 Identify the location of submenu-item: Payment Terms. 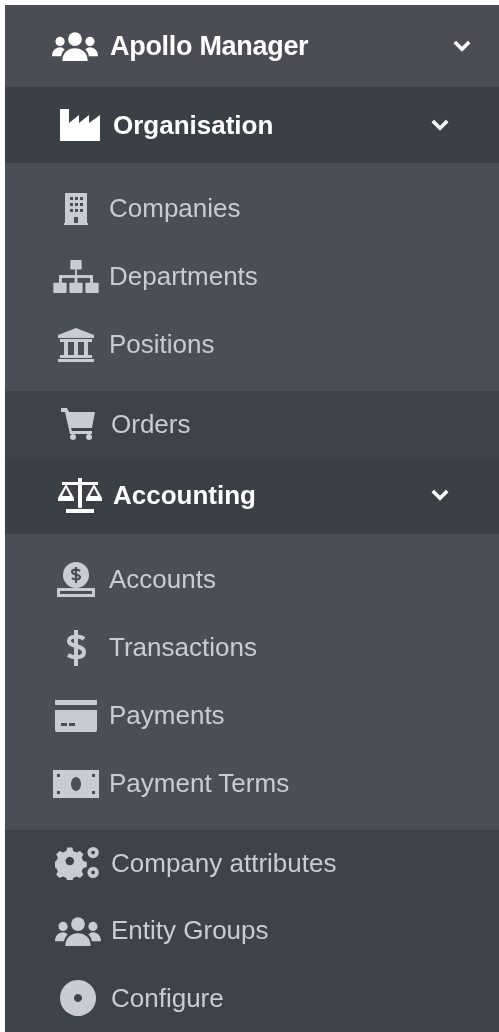
(252, 783).